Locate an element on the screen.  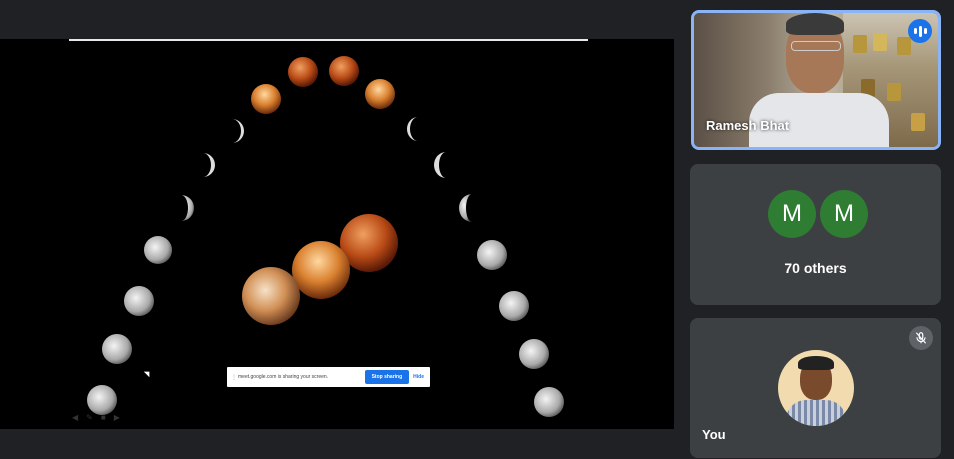
others-count-label: 70 others is located at coordinates (815, 268).